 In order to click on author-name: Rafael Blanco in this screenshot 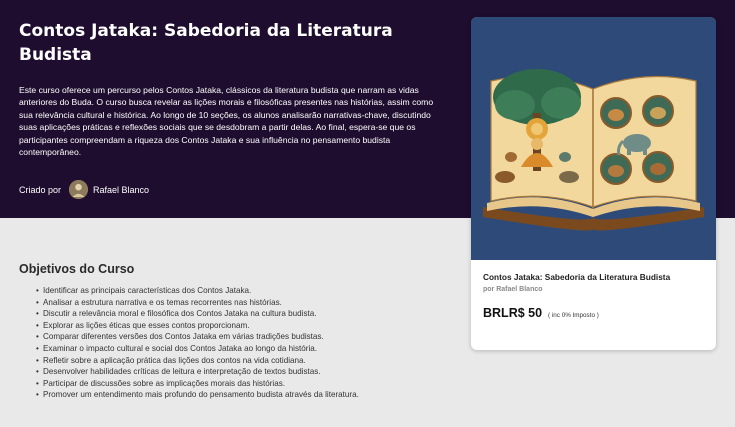, I will do `click(121, 190)`.